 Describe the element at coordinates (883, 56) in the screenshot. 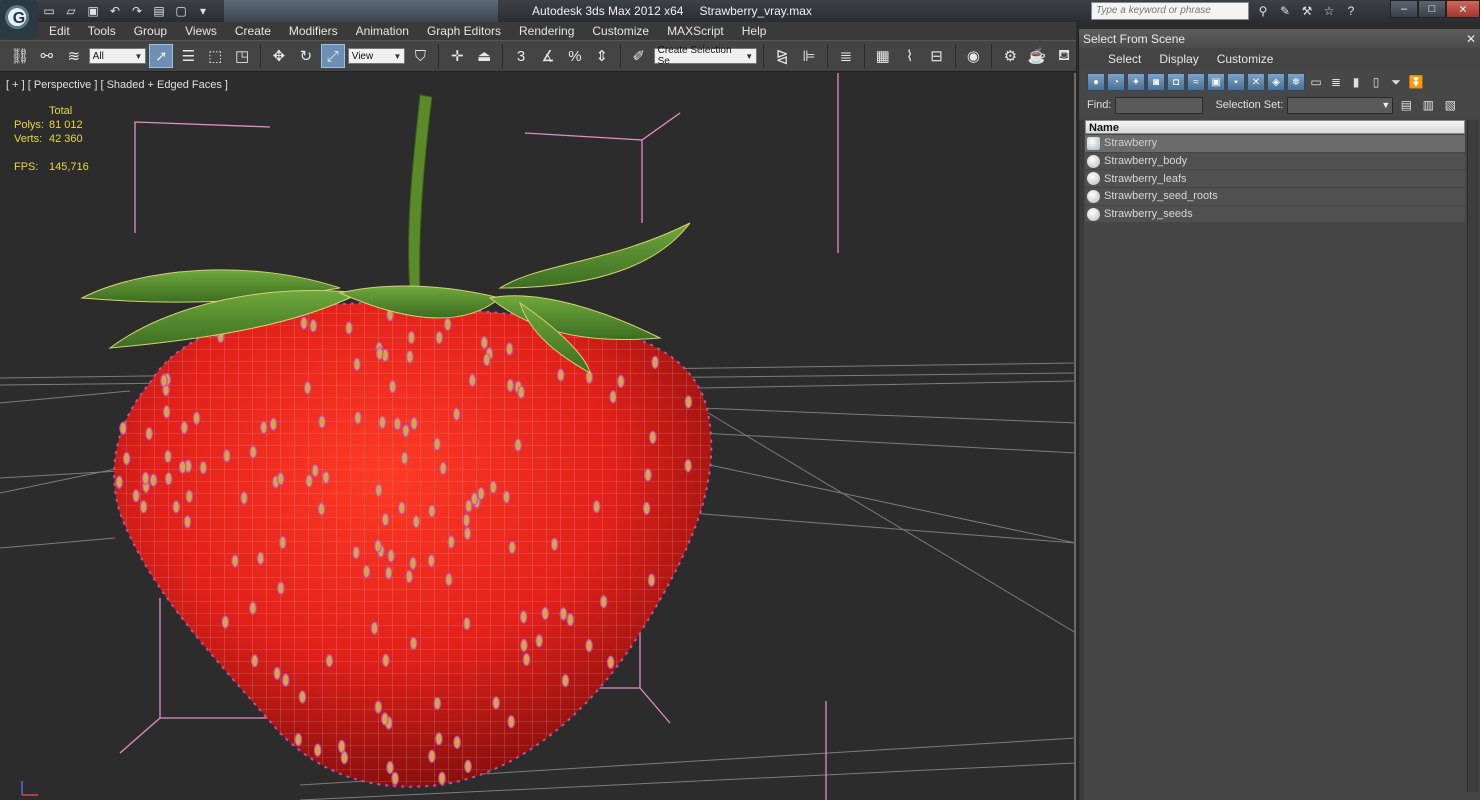

I see `graphite-tools-icon: ▦` at that location.